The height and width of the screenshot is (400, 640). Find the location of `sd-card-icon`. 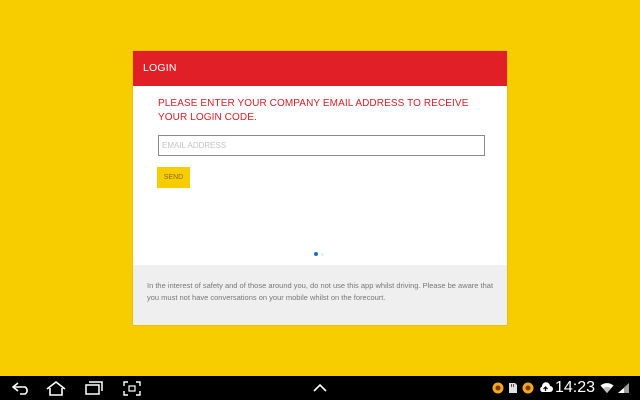

sd-card-icon is located at coordinates (513, 388).